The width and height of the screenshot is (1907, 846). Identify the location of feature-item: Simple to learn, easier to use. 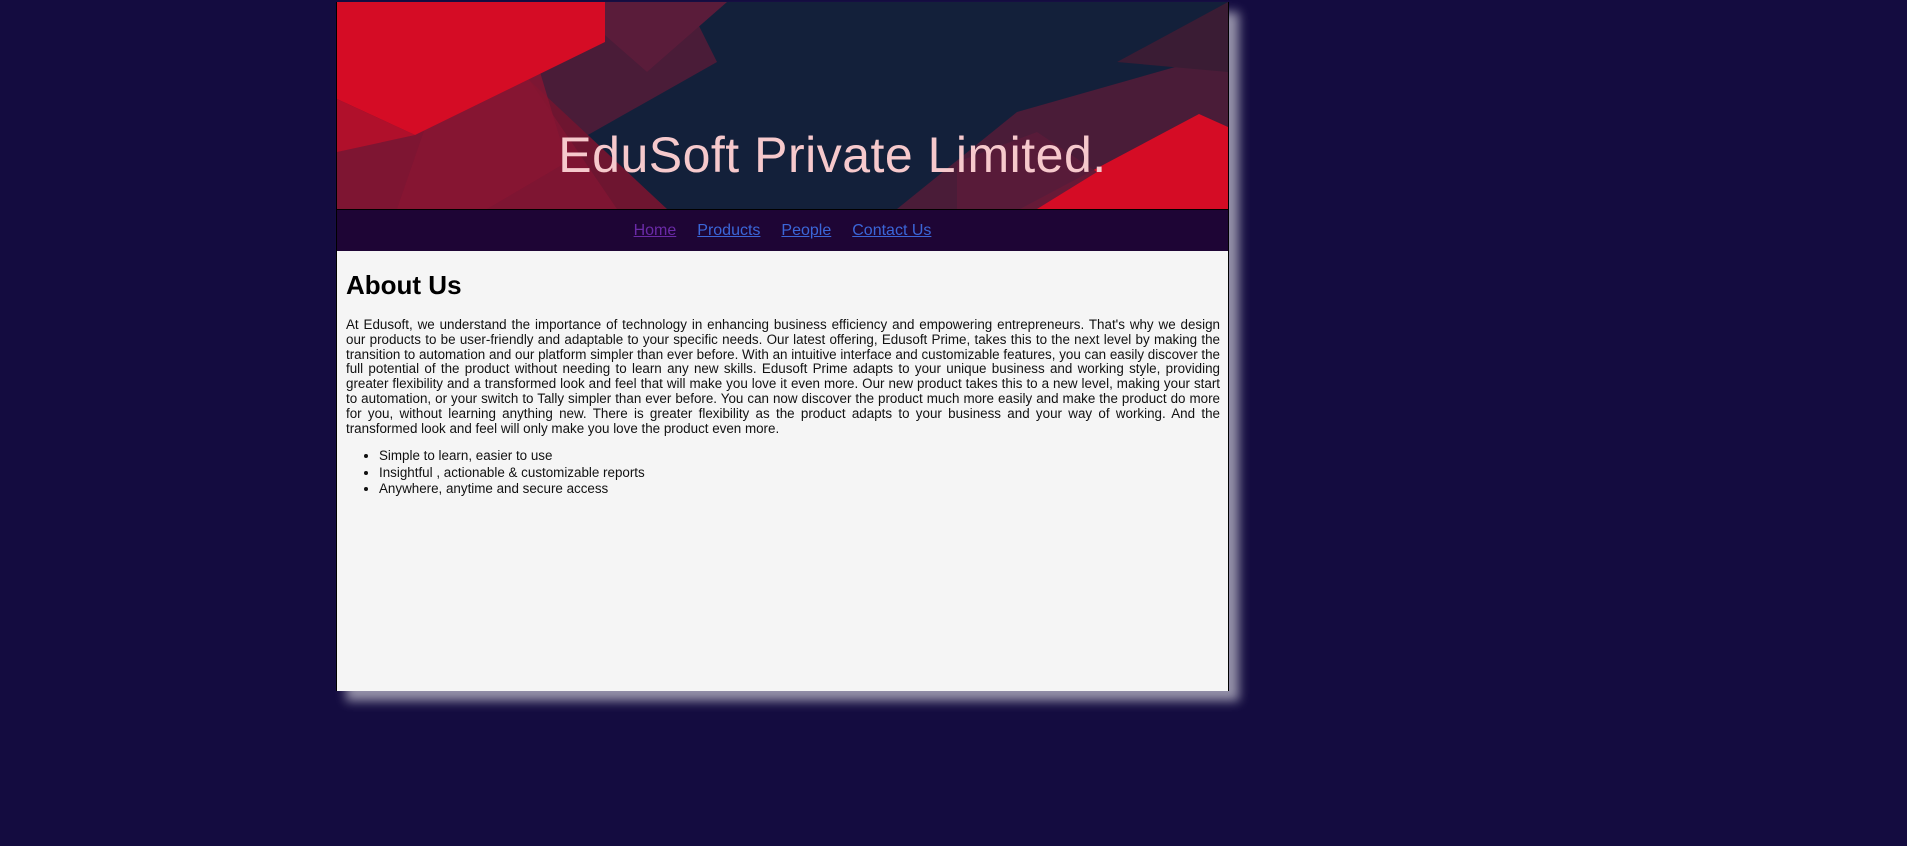
(799, 456).